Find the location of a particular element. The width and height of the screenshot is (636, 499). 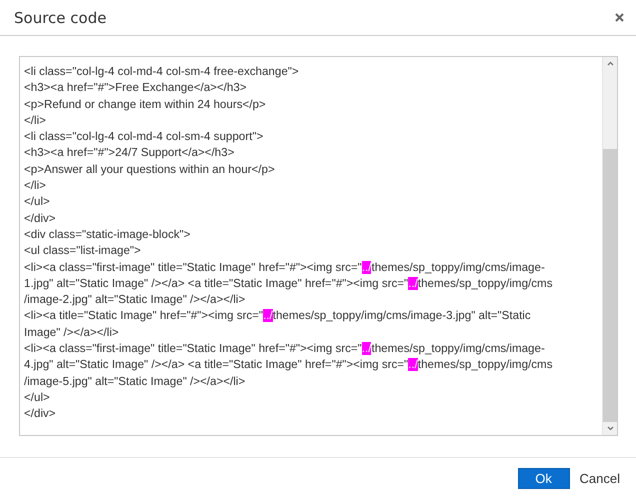

code-line: /image-2.jpg" alt="Static Image" /></a></li> is located at coordinates (135, 300).